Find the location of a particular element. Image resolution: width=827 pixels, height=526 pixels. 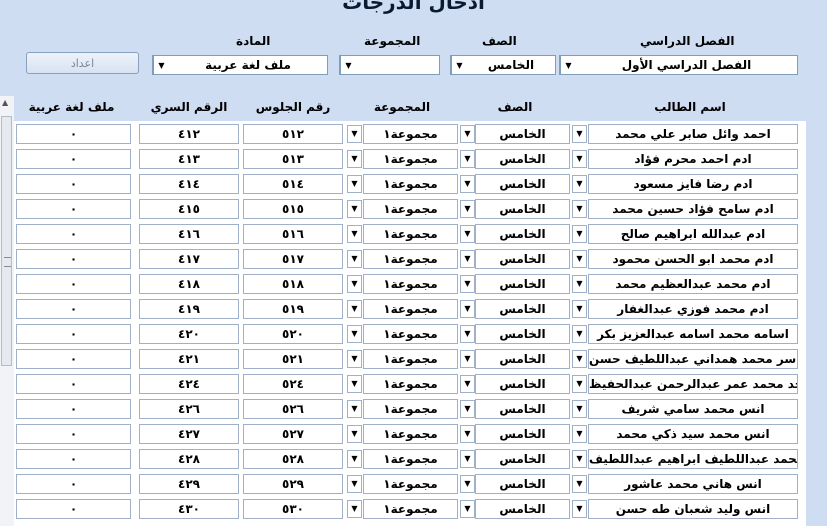

seat-number-cell: ٥٢٨ is located at coordinates (293, 459).